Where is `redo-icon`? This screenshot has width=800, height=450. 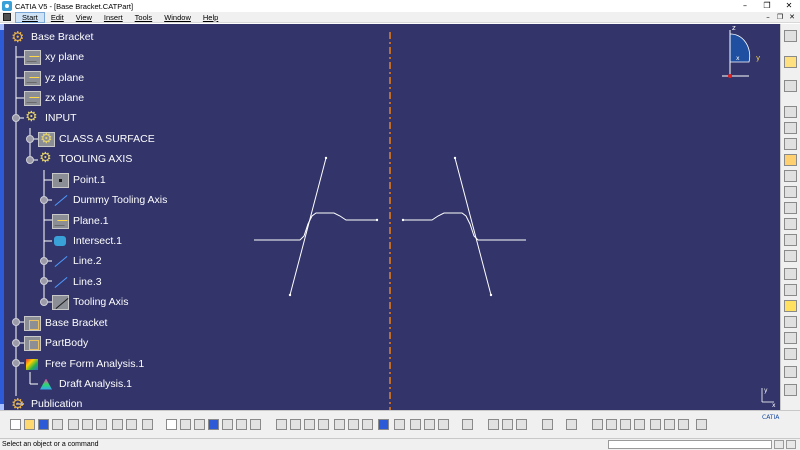
redo-icon is located at coordinates (131, 424).